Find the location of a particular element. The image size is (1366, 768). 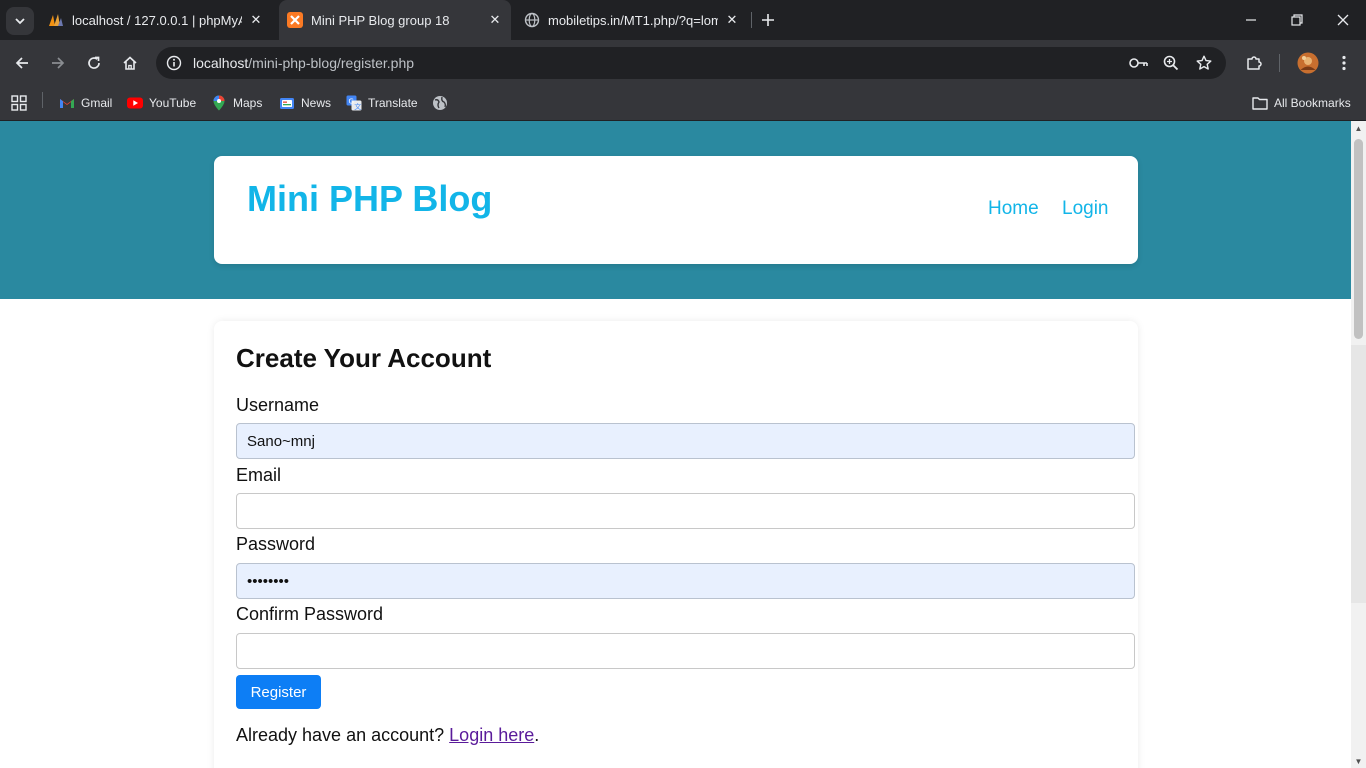

apps-grid-icon is located at coordinates (19, 103).